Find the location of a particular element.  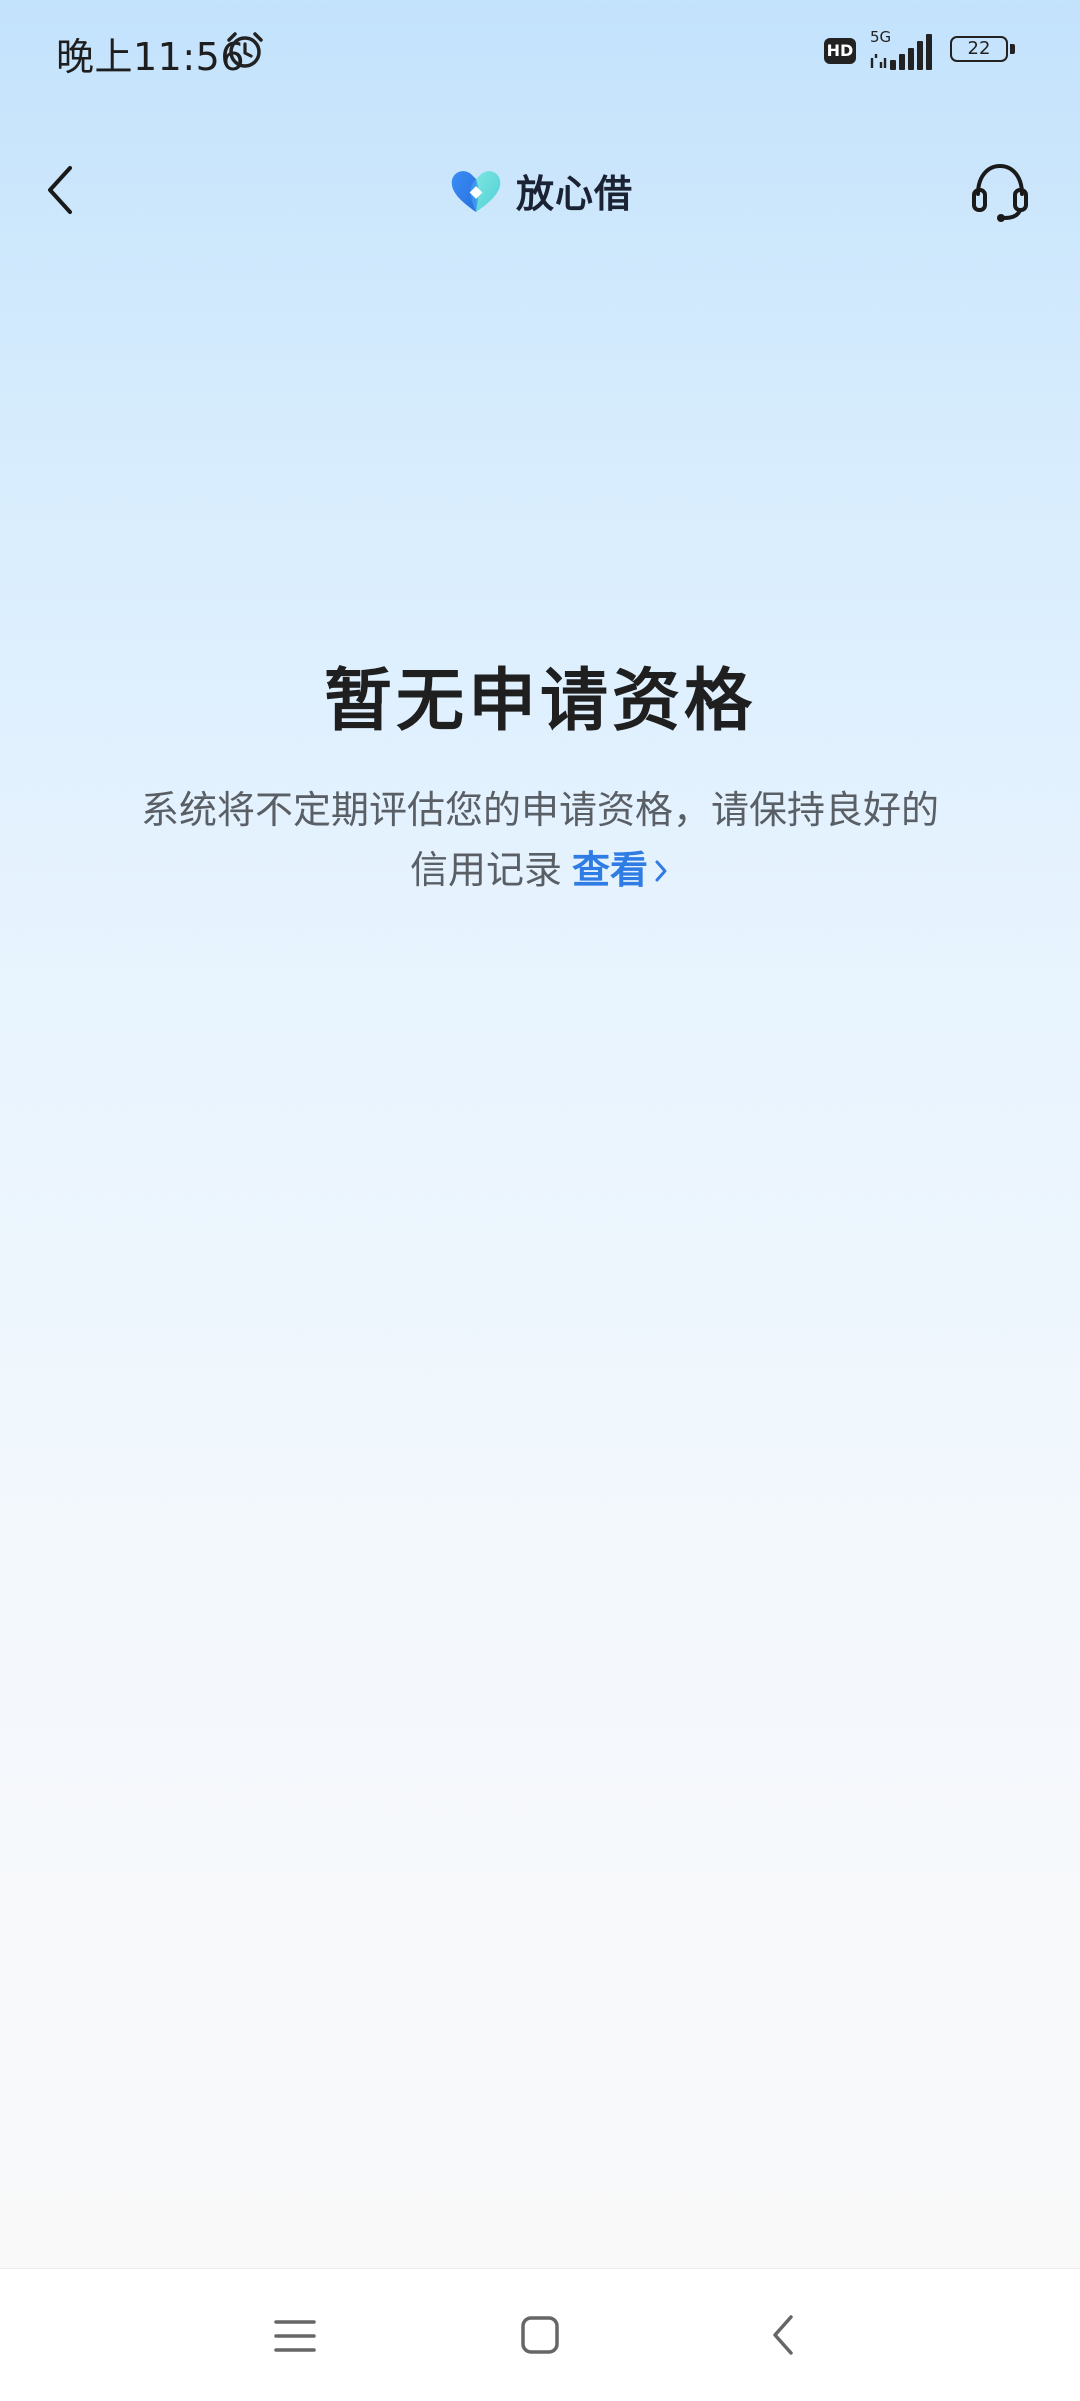

view-link: 查看 is located at coordinates (621, 870).